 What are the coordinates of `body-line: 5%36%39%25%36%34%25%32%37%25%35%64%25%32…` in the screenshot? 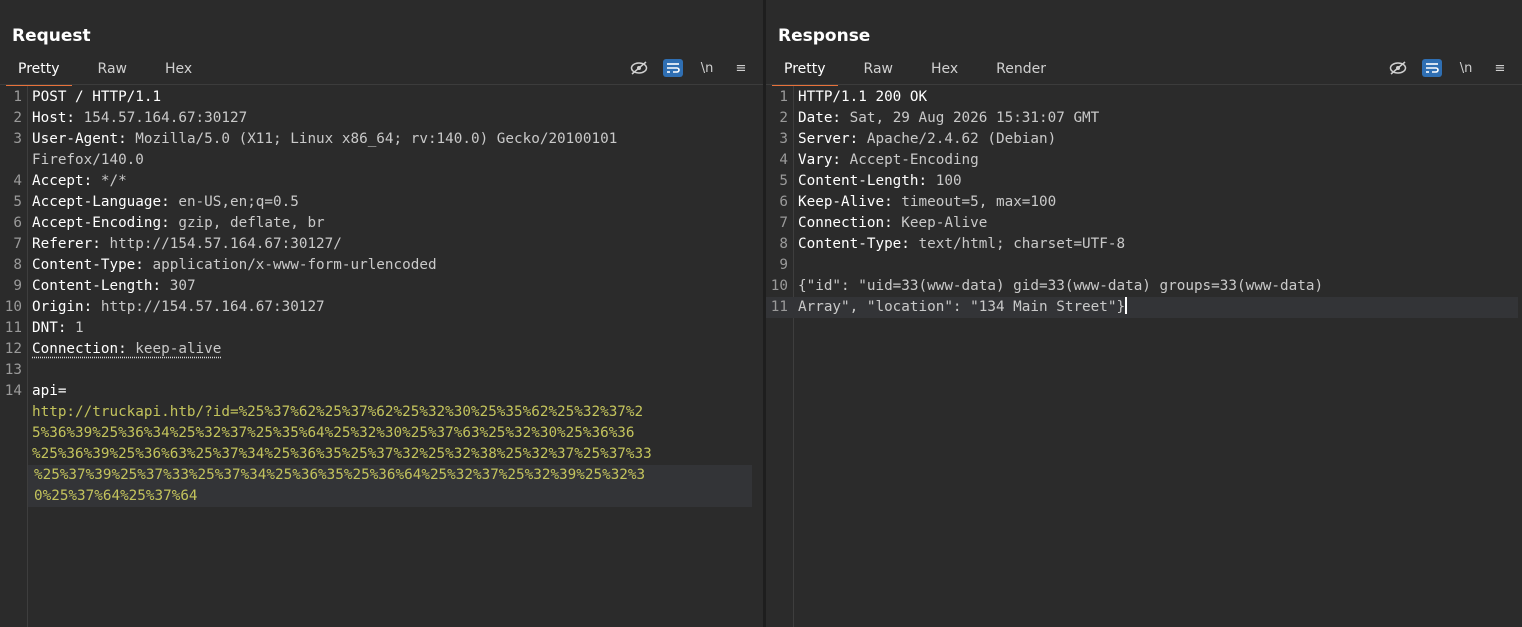 It's located at (333, 433).